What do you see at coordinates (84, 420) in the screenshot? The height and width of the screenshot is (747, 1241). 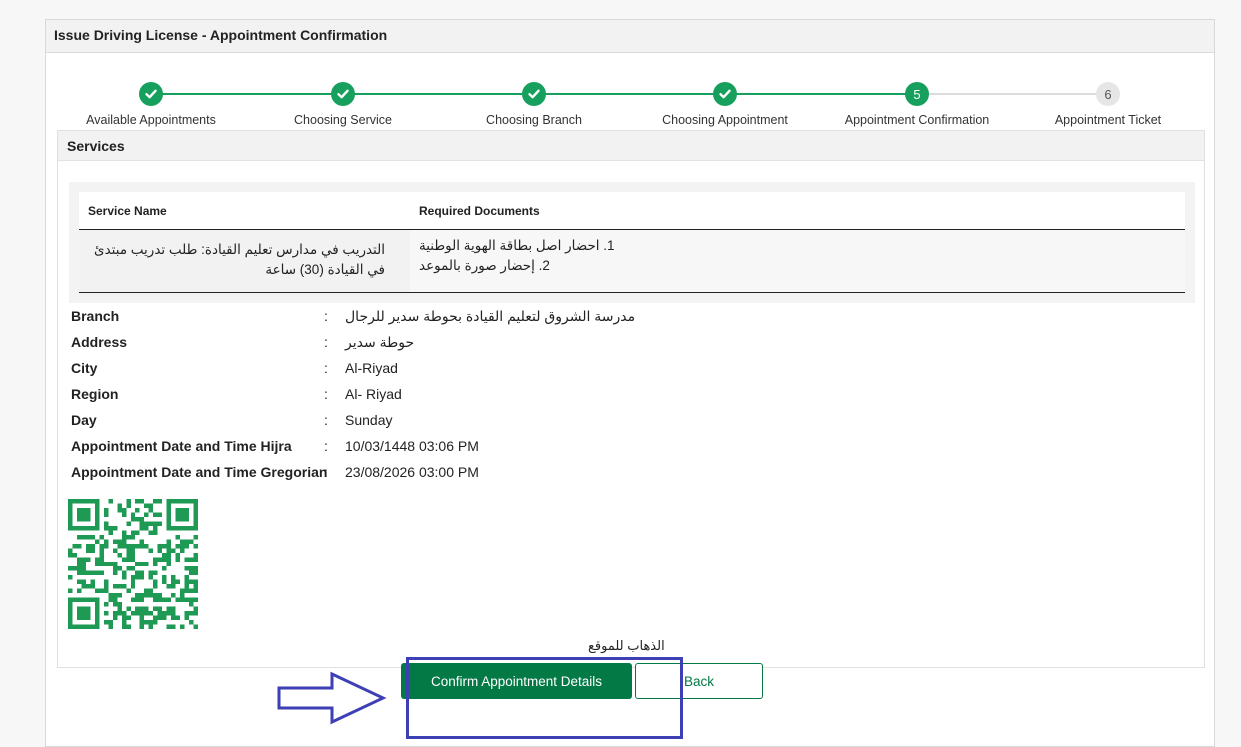 I see `detail-label: Day` at bounding box center [84, 420].